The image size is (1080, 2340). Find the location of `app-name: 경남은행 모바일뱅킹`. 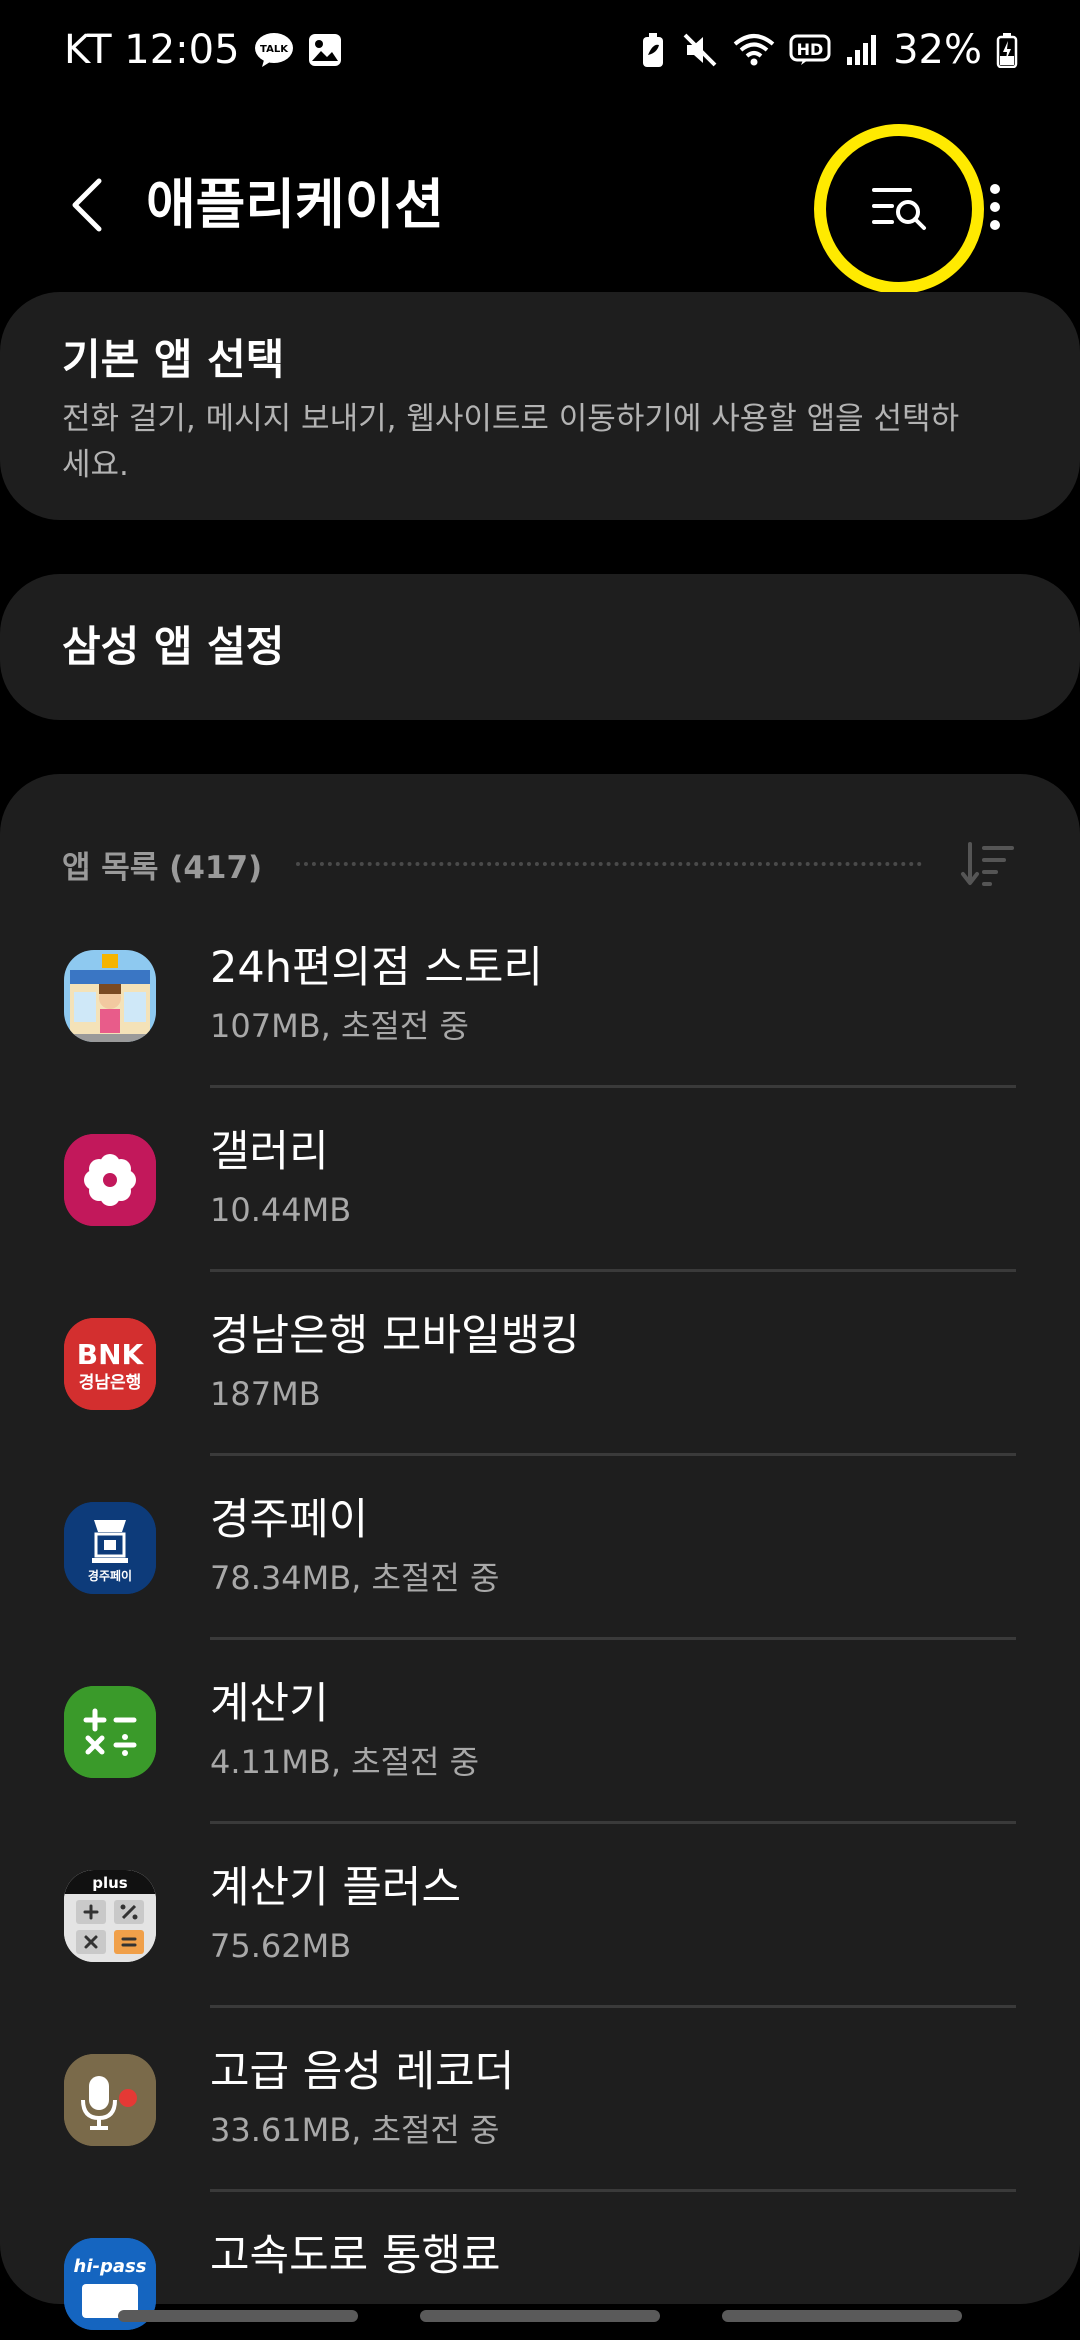

app-name: 경남은행 모바일뱅킹 is located at coordinates (395, 1336).